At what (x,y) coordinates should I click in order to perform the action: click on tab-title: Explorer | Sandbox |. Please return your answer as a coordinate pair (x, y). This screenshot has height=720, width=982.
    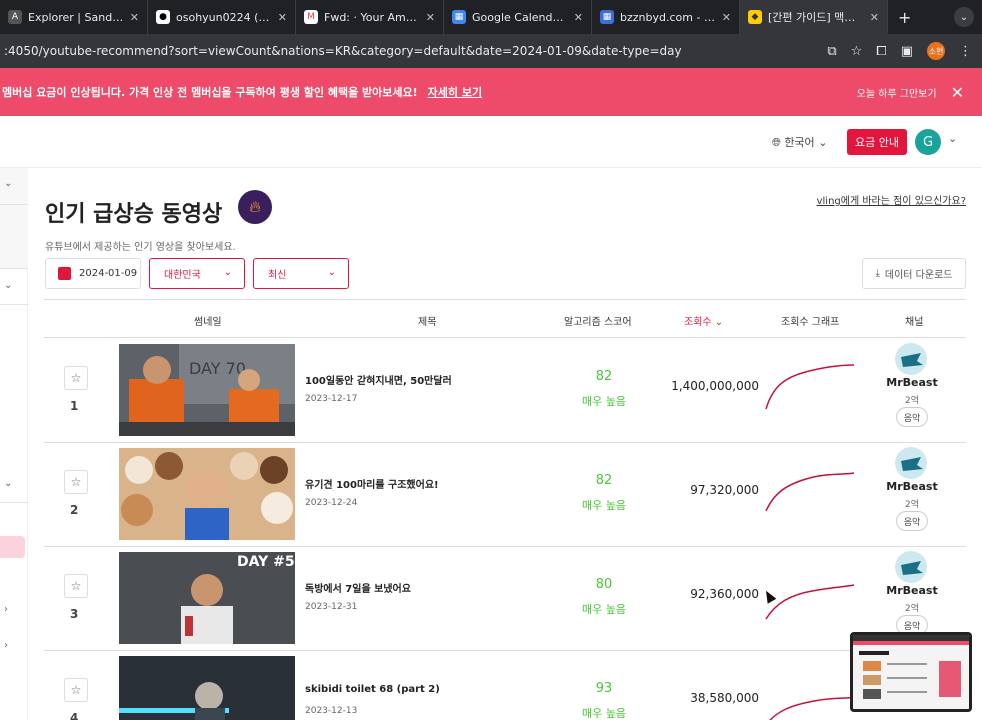
    Looking at the image, I should click on (76, 17).